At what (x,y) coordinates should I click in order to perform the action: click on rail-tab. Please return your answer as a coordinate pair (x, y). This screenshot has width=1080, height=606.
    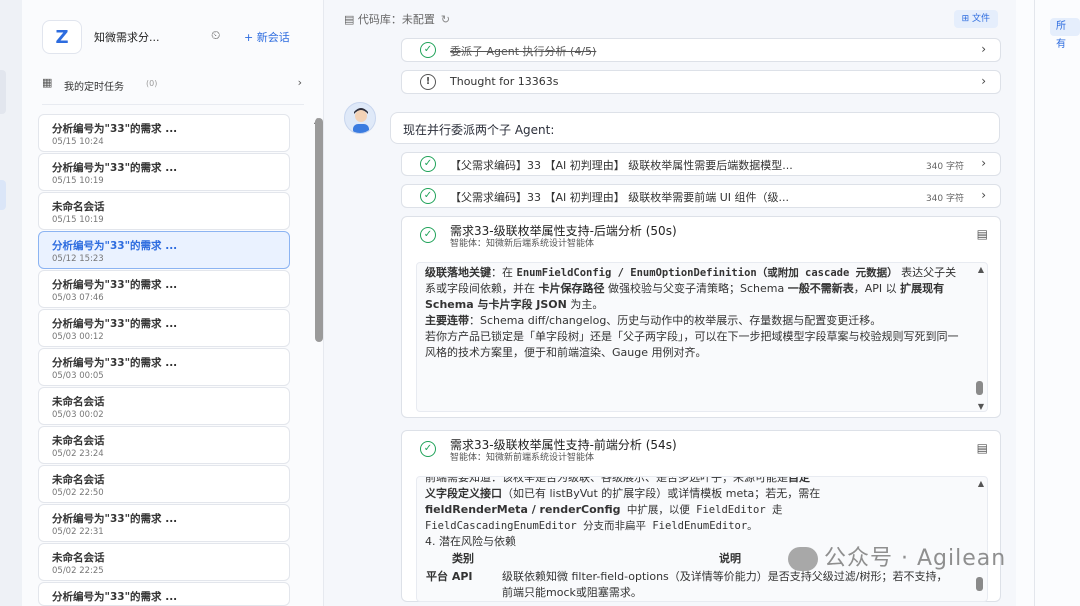
    Looking at the image, I should click on (3, 92).